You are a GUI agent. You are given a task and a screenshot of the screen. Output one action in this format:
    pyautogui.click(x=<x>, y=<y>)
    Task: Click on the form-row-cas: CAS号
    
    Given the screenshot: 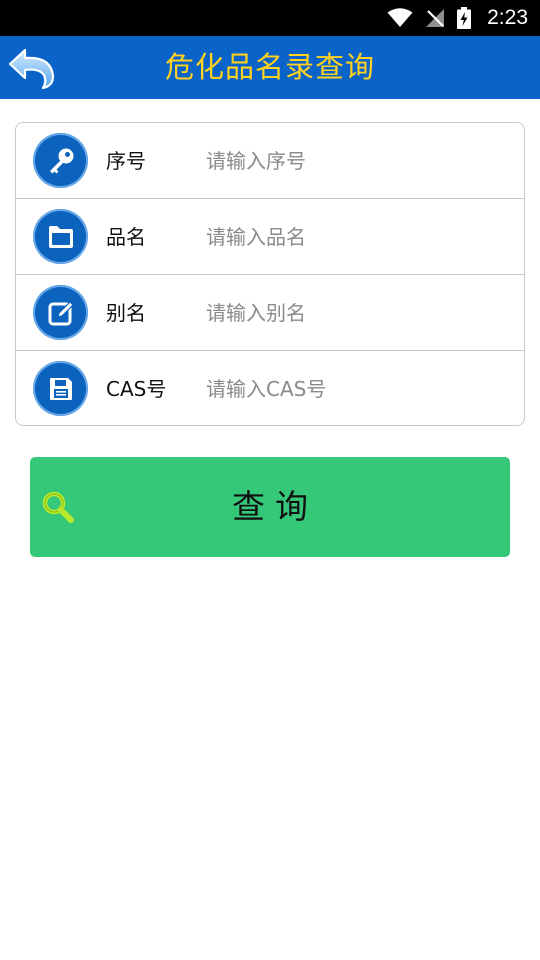 What is the action you would take?
    pyautogui.click(x=270, y=388)
    